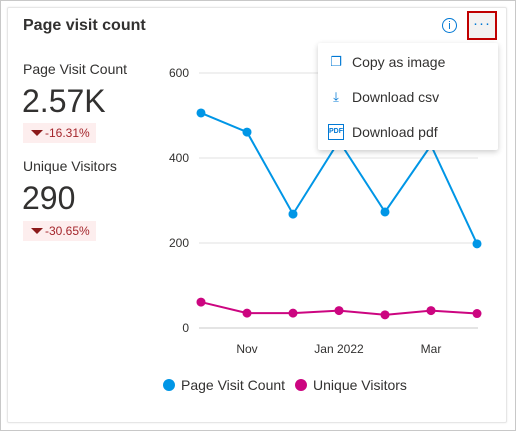  Describe the element at coordinates (408, 62) in the screenshot. I see `menu-item-copy-as-image: ❐ Copy as image` at that location.